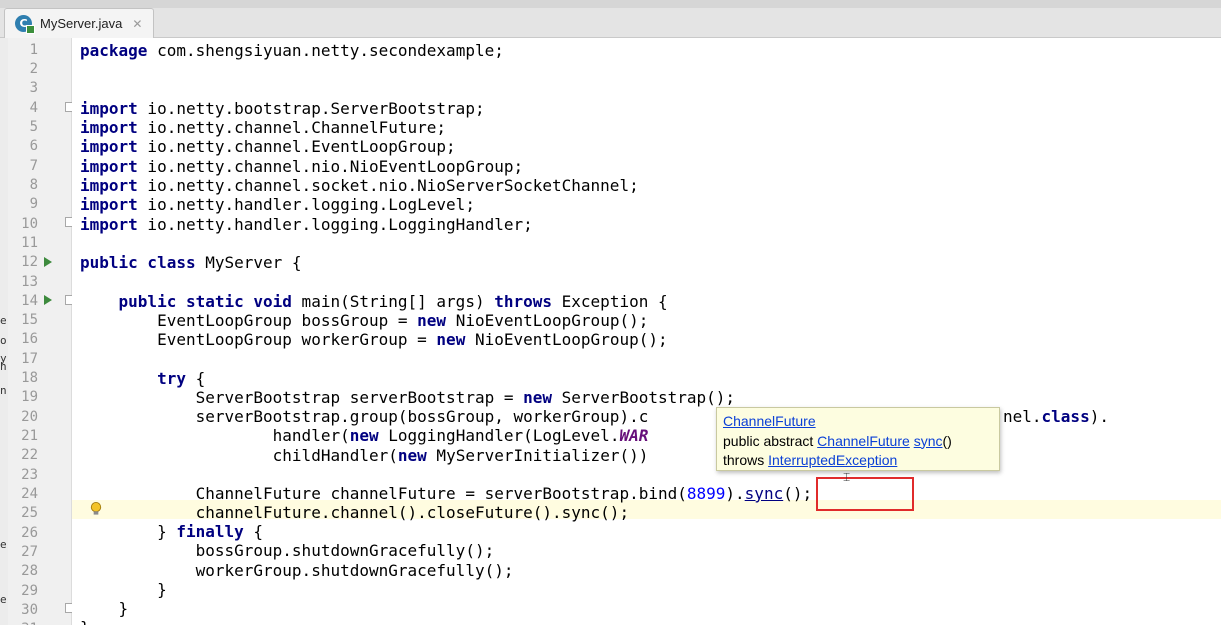  Describe the element at coordinates (537, 455) in the screenshot. I see `code-text: MyServerInitializer())` at that location.